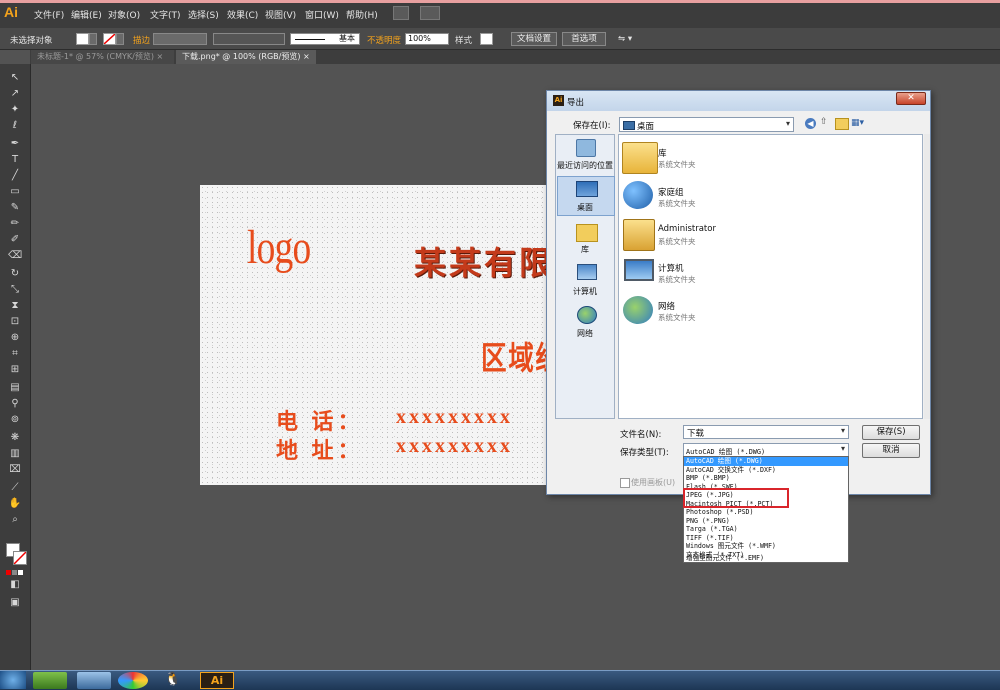 The image size is (1000, 690). Describe the element at coordinates (15, 520) in the screenshot. I see `zoom-tool-icon: ⌕` at that location.